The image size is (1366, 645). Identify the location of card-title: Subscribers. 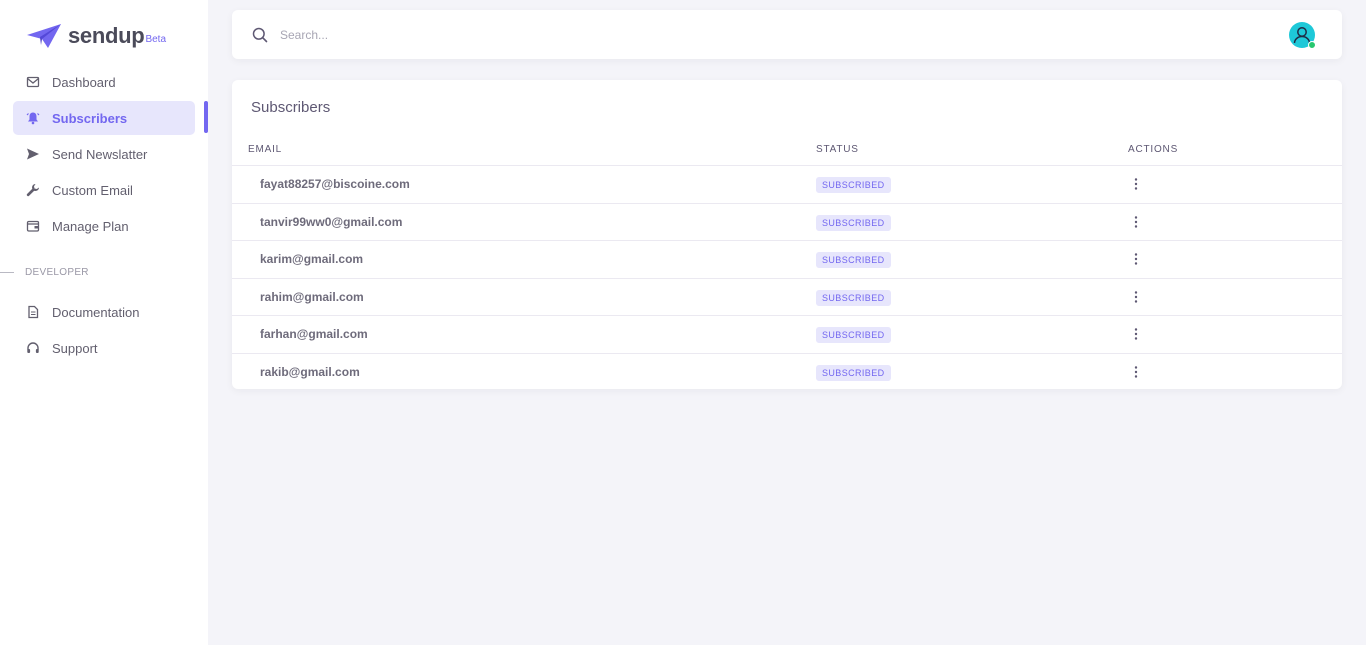
(291, 107).